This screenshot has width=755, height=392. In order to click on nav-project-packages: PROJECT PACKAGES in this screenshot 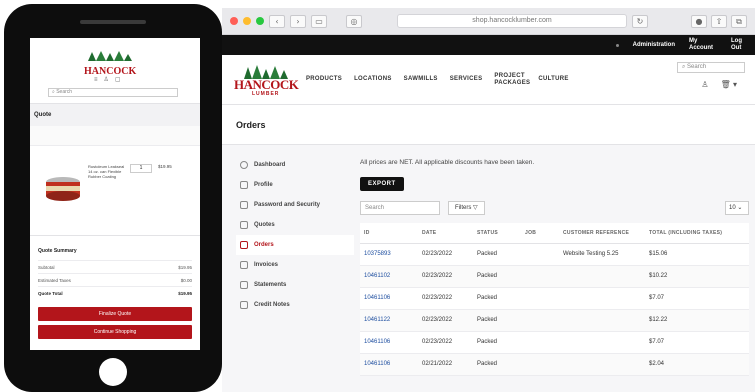, I will do `click(512, 80)`.